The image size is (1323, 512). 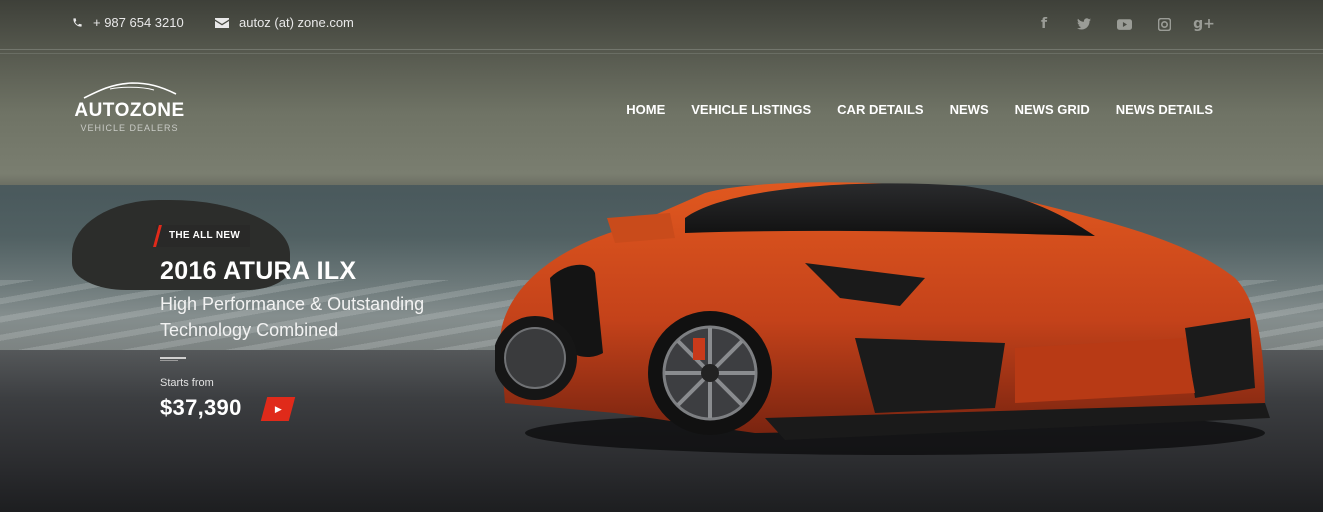 I want to click on logo-name: AUTOZONE, so click(x=129, y=110).